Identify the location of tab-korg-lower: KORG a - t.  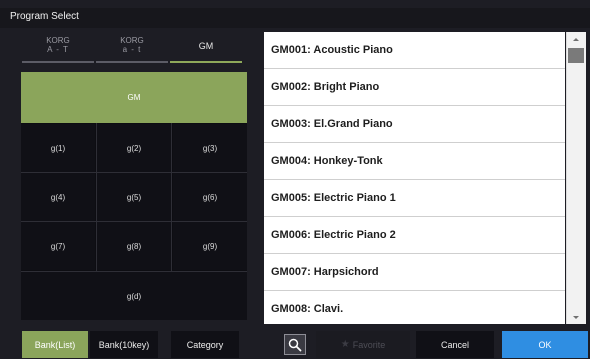
(132, 50).